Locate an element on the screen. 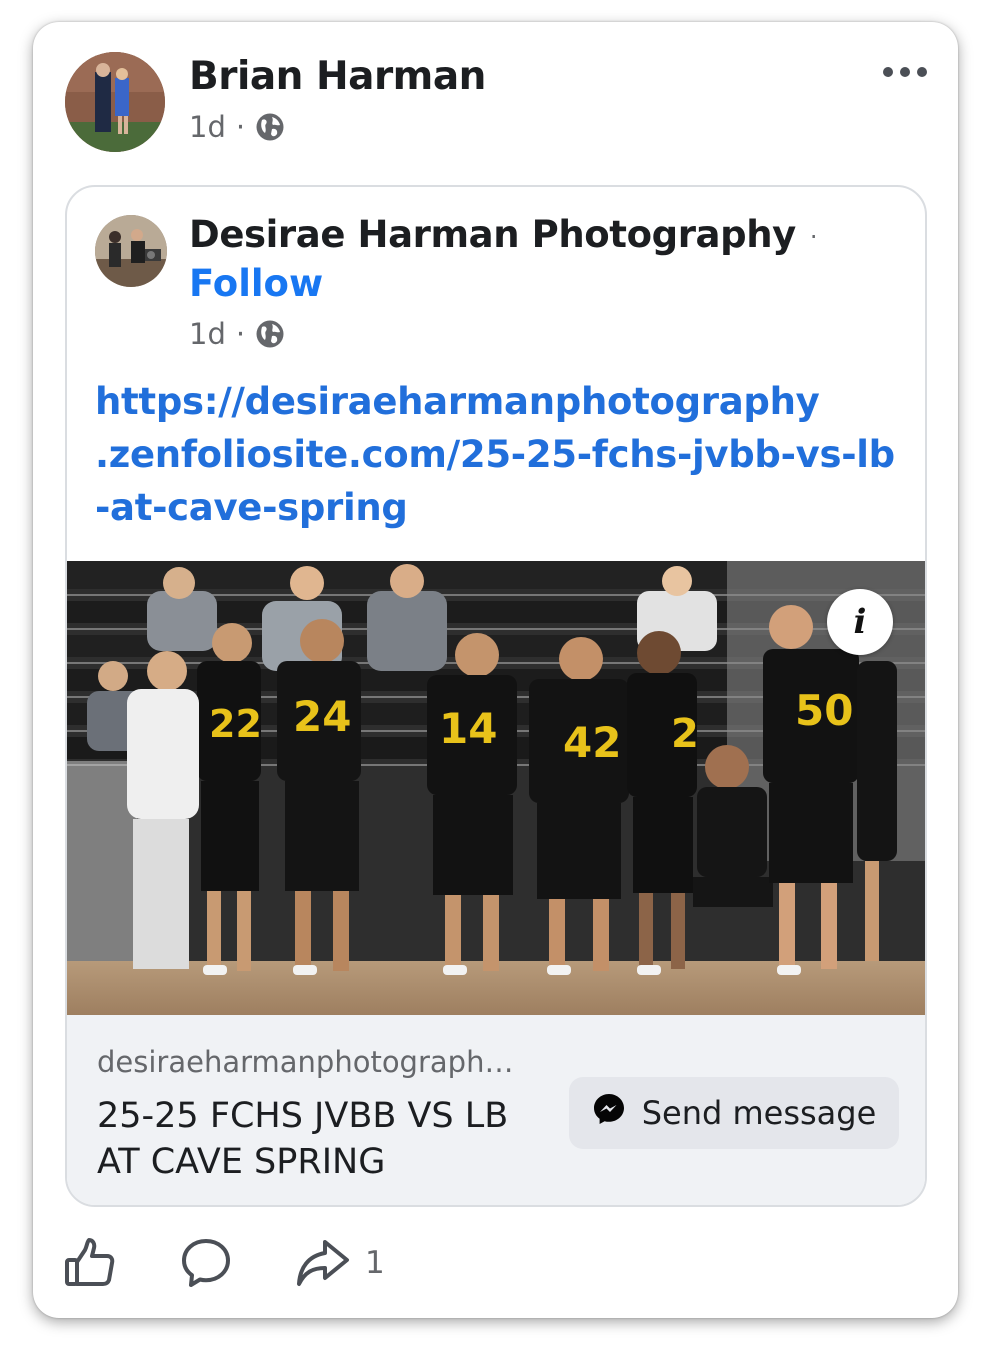 Image resolution: width=991 pixels, height=1360 pixels. like-button is located at coordinates (90, 1263).